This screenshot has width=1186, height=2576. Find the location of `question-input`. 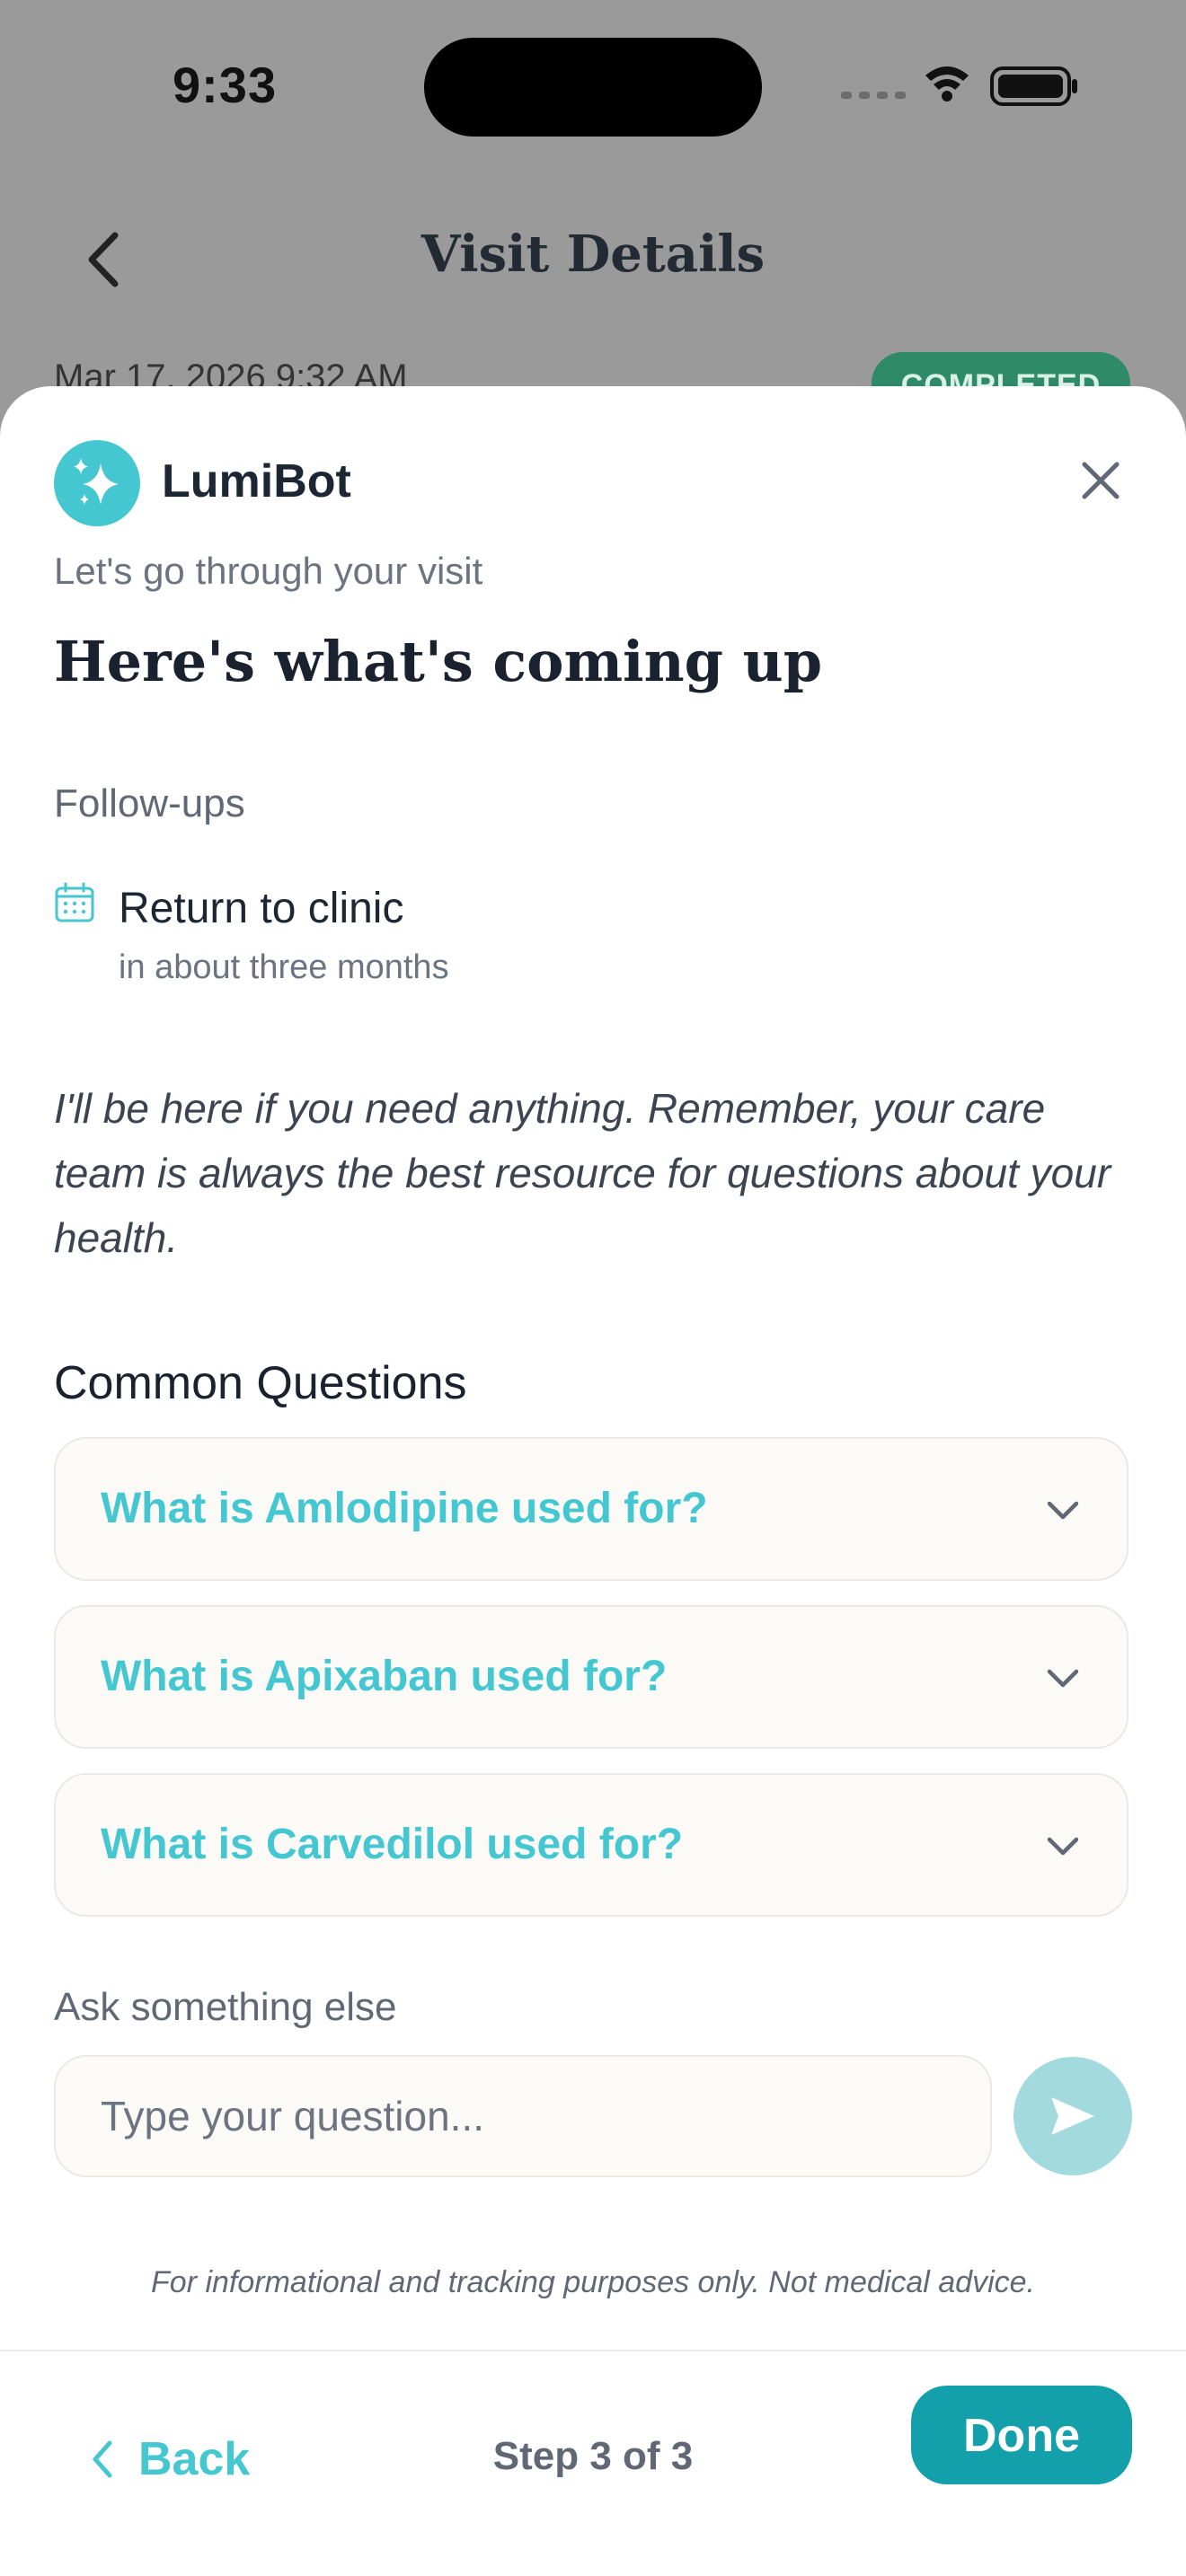

question-input is located at coordinates (523, 2116).